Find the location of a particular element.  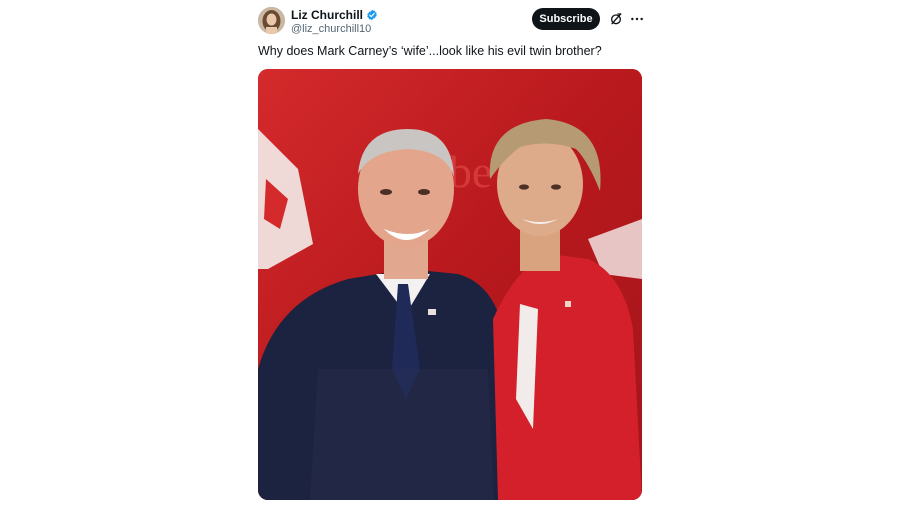

display-name-row: Liz Churchill is located at coordinates (334, 14).